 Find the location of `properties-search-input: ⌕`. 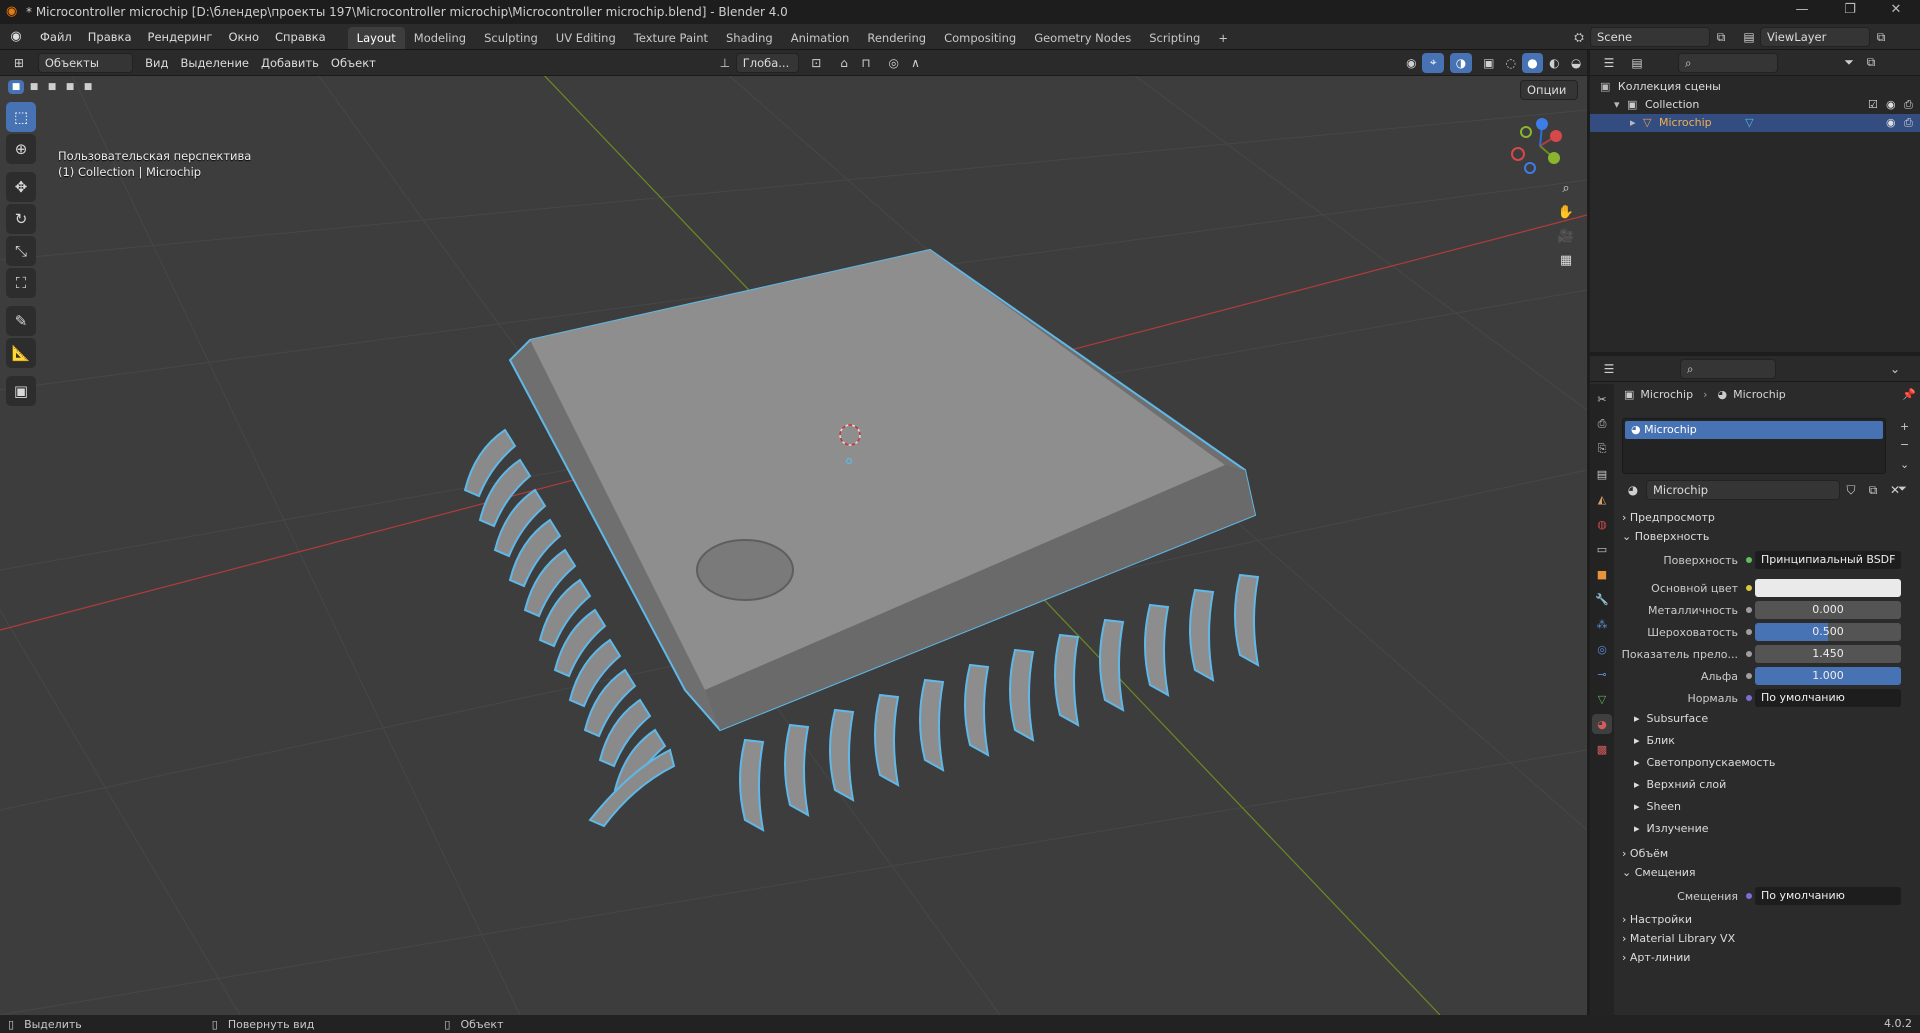

properties-search-input: ⌕ is located at coordinates (1728, 368).